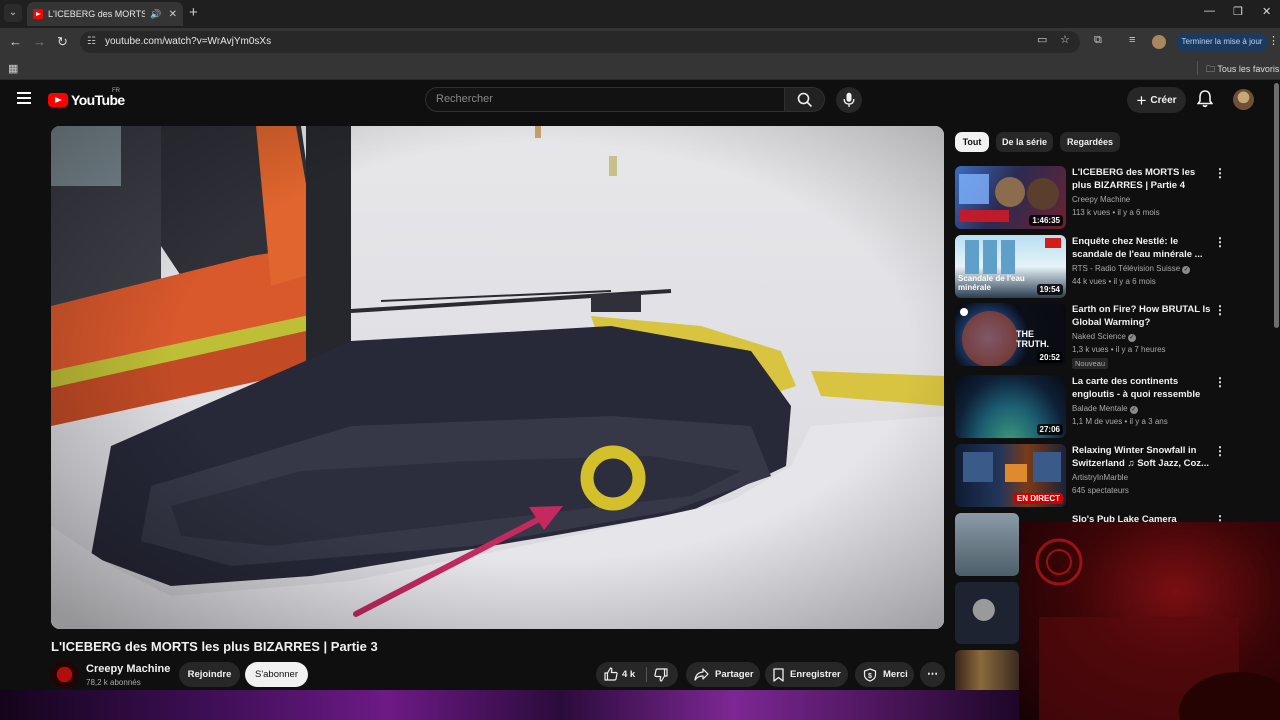  Describe the element at coordinates (778, 674) in the screenshot. I see `bookmark-save-icon` at that location.